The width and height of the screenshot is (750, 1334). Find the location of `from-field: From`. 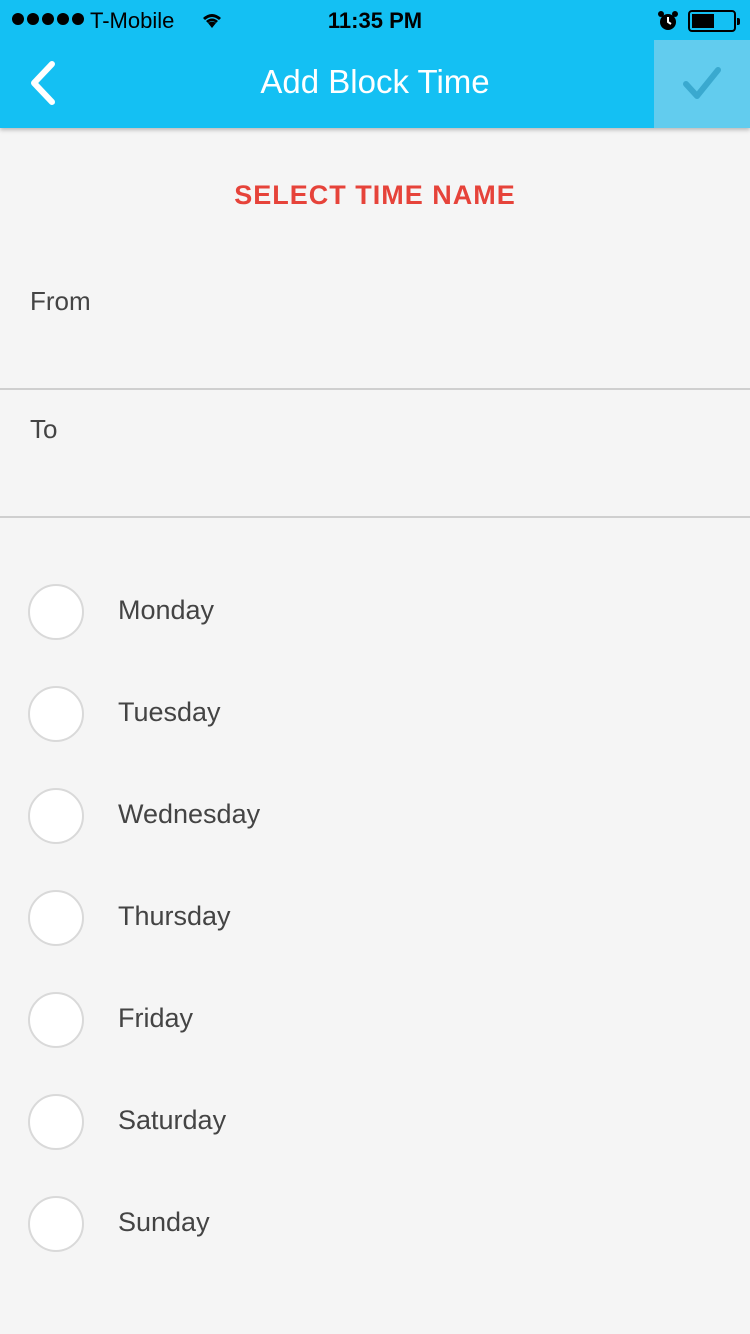

from-field: From is located at coordinates (375, 326).